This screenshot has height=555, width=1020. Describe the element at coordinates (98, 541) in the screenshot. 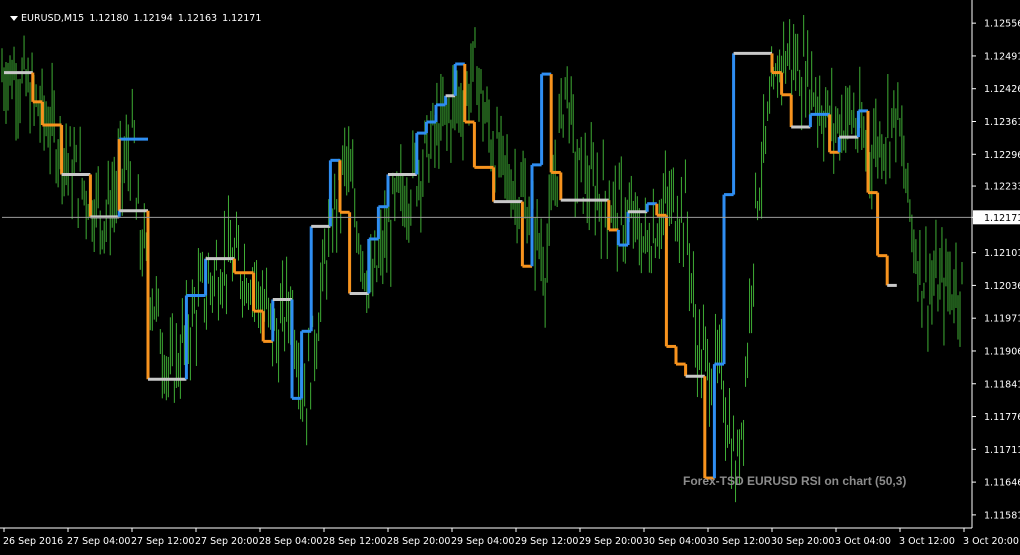

I see `x-tick-label: 27 Sep 04:00` at that location.